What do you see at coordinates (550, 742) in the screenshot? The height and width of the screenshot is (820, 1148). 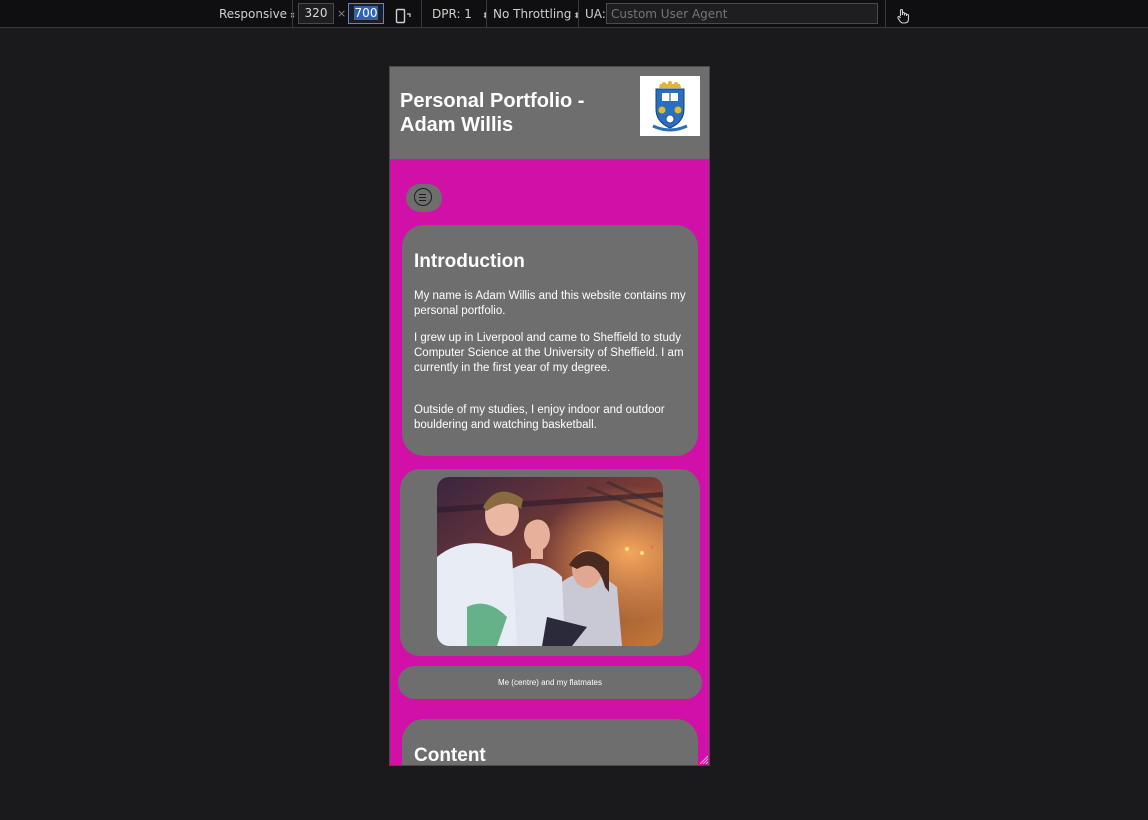 I see `content-section: Content` at bounding box center [550, 742].